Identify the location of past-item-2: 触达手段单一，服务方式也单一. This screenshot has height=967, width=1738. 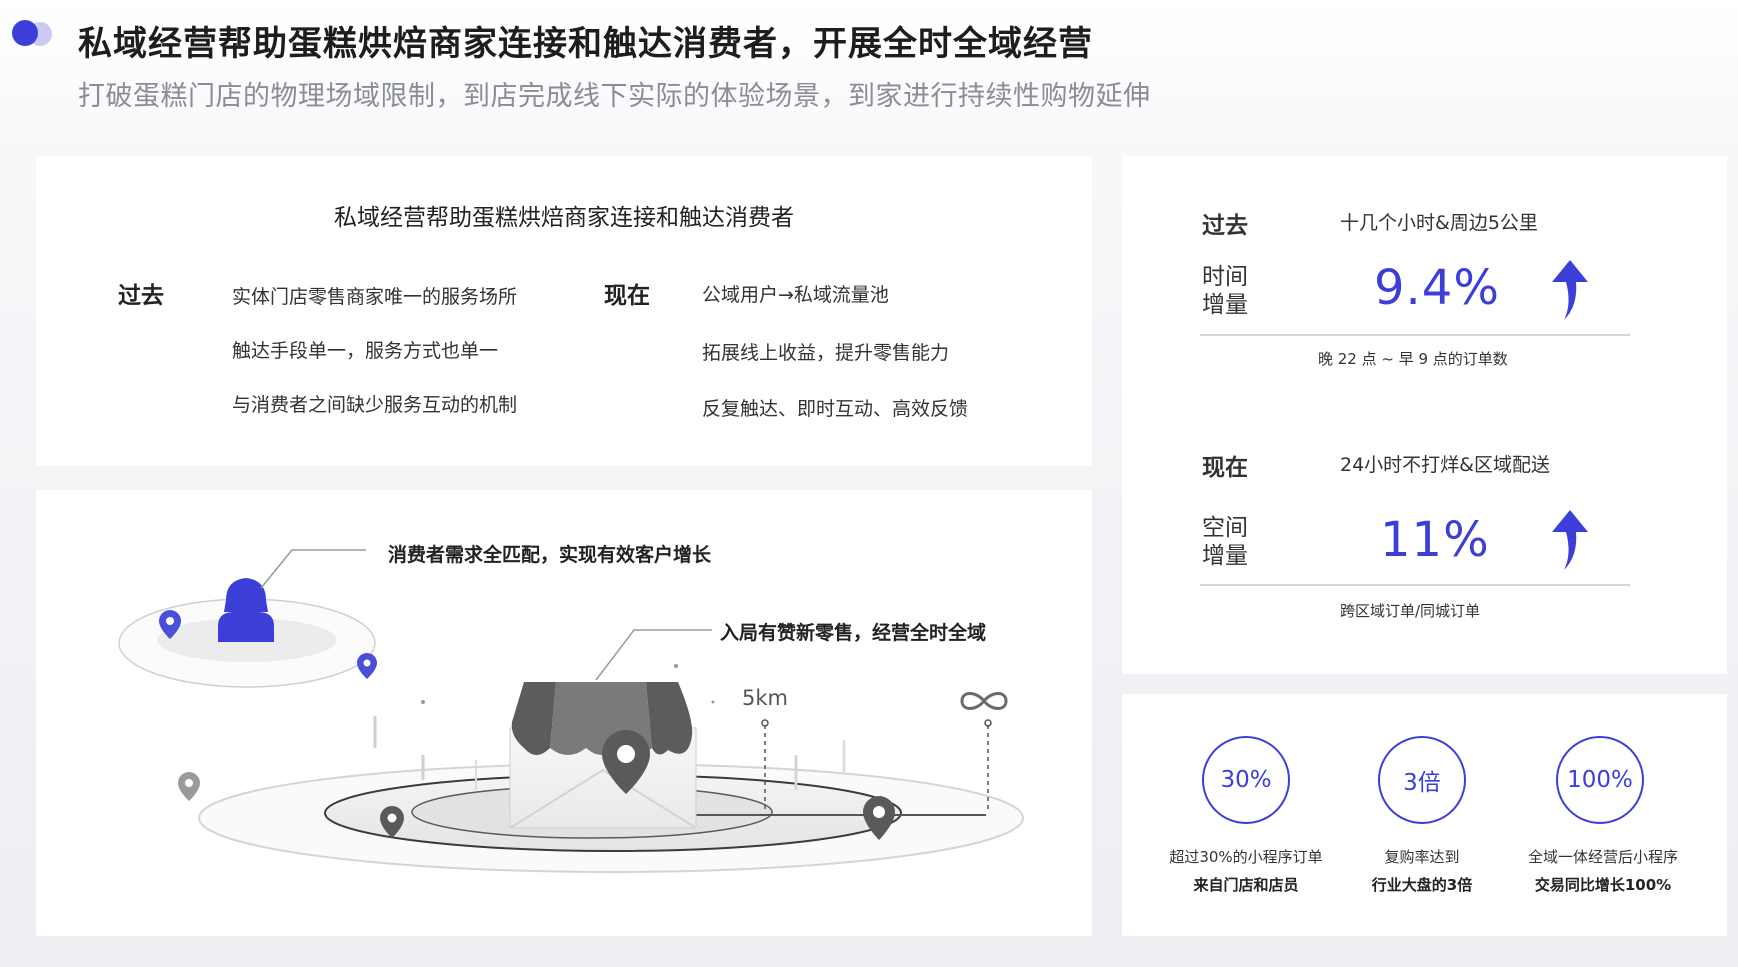
(365, 351).